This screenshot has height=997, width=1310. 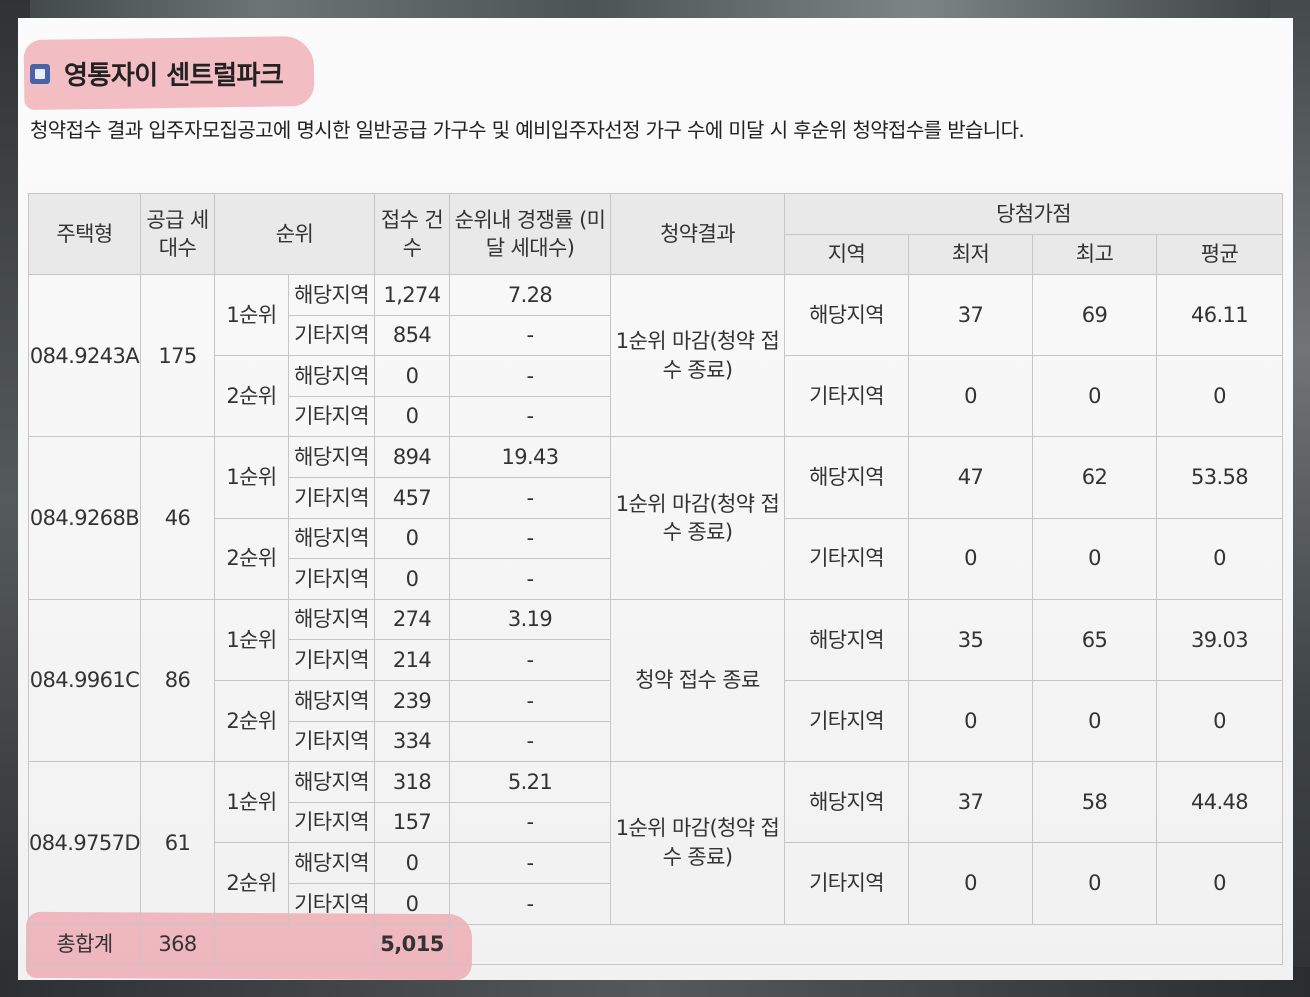 What do you see at coordinates (412, 944) in the screenshot?
I see `total-applications: 5,015` at bounding box center [412, 944].